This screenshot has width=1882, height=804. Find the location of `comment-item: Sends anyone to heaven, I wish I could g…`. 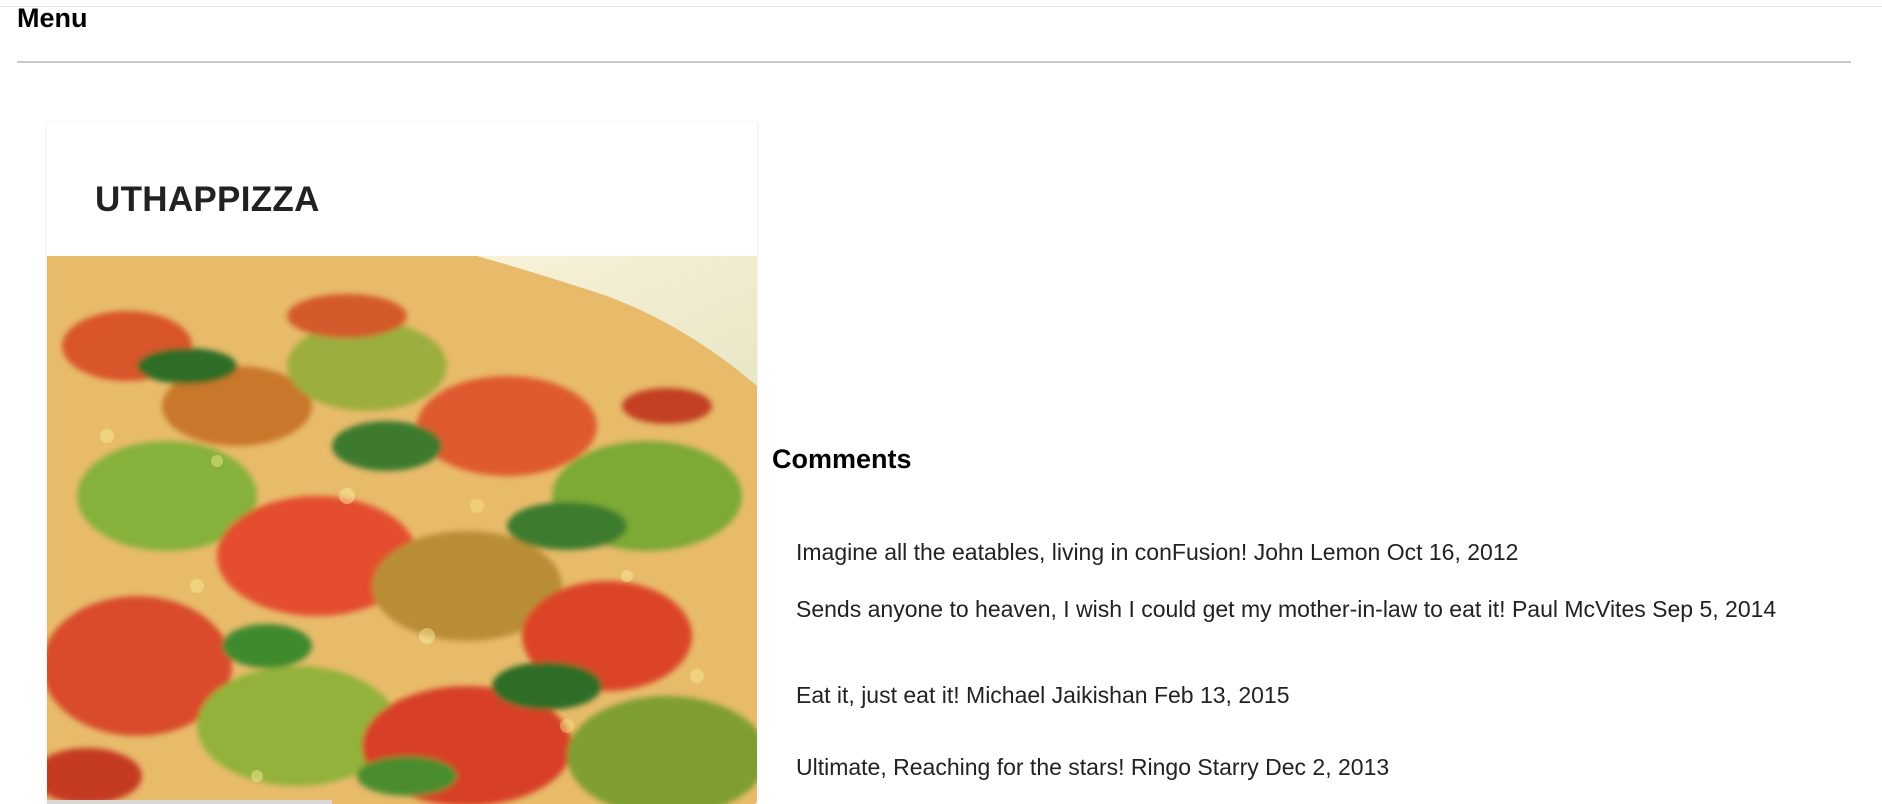

comment-item: Sends anyone to heaven, I wish I could g… is located at coordinates (1291, 609).